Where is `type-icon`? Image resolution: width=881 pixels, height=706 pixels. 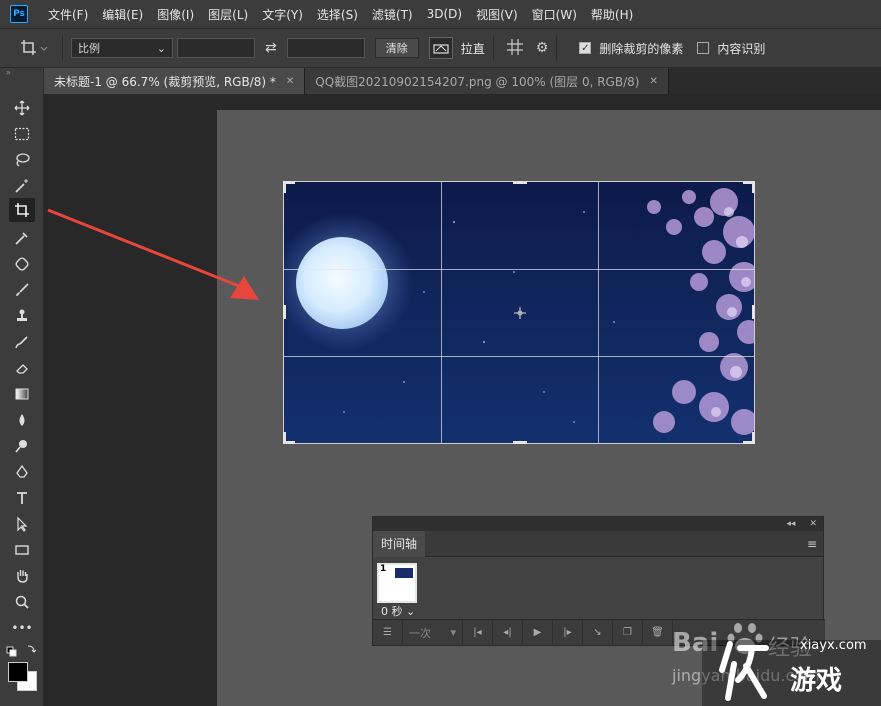
type-icon is located at coordinates (22, 498).